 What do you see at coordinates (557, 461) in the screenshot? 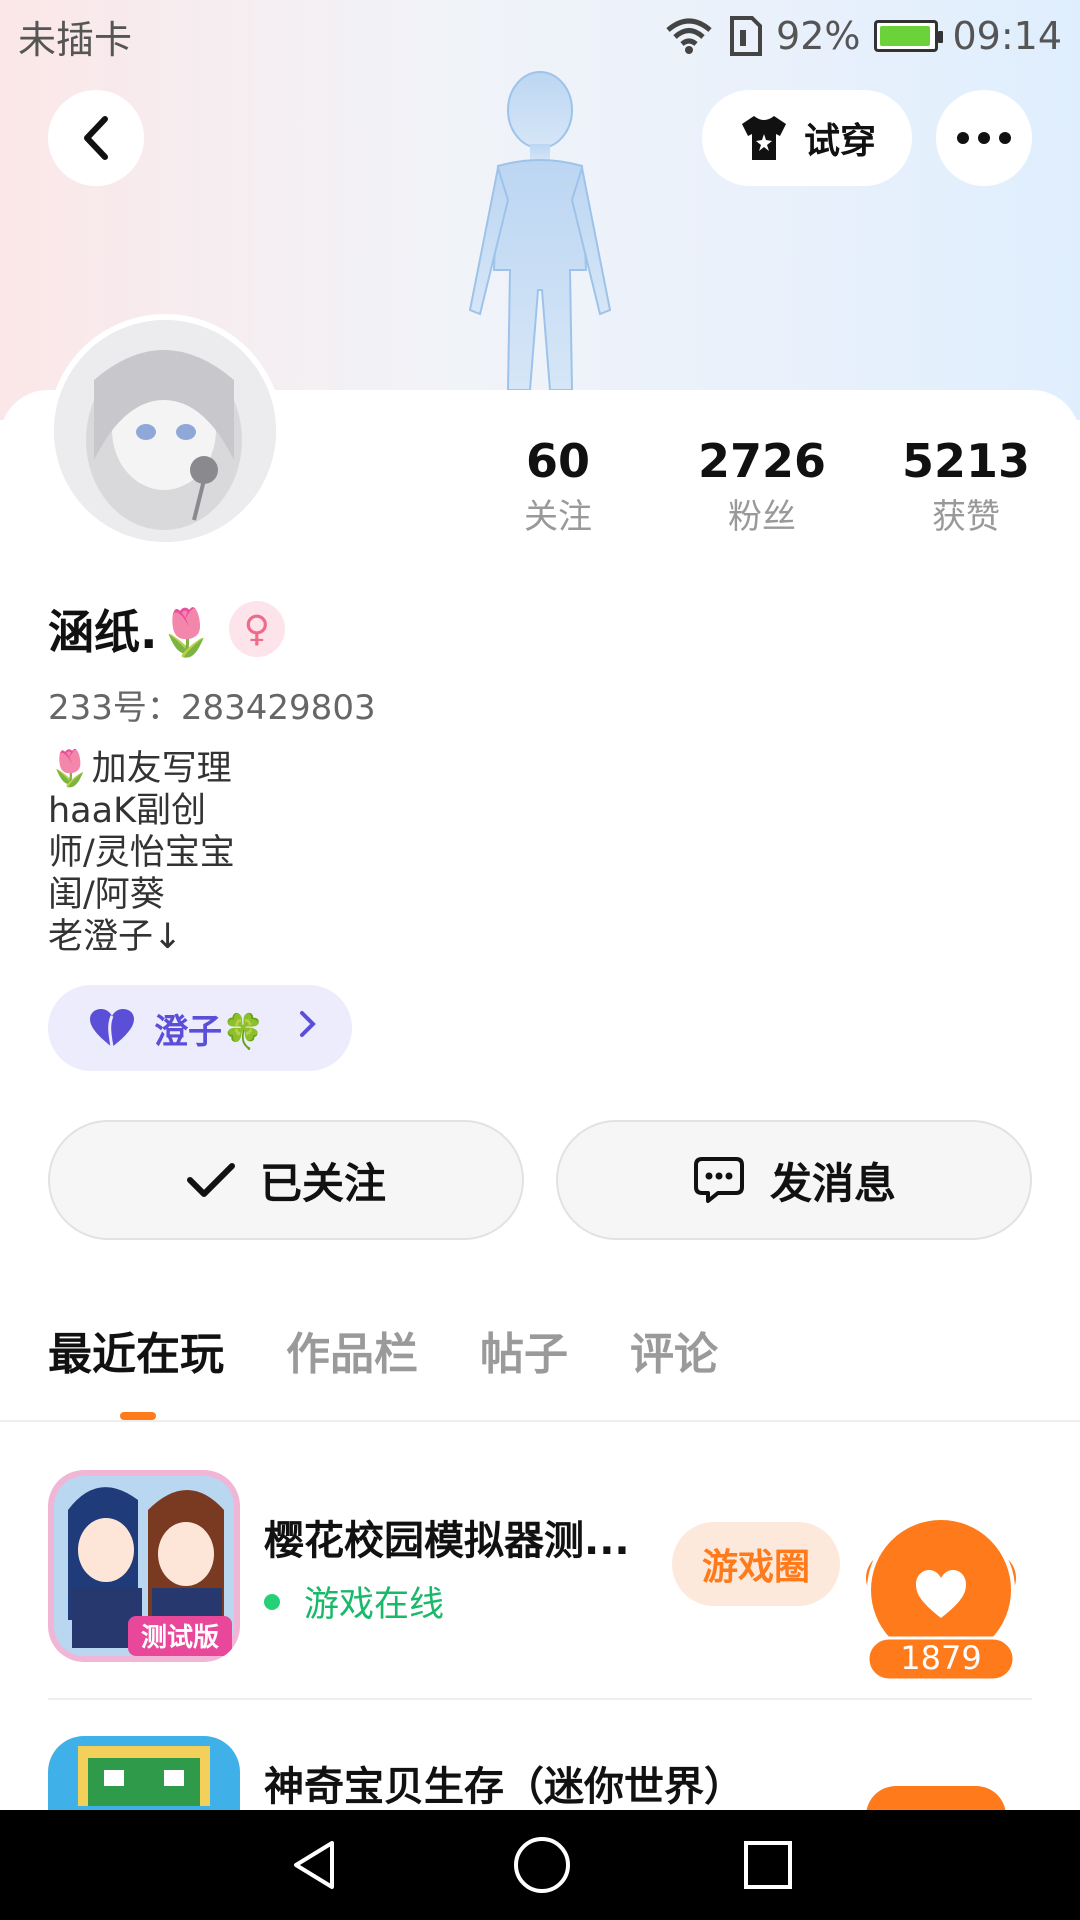
I see `stat-following-value: 60` at bounding box center [557, 461].